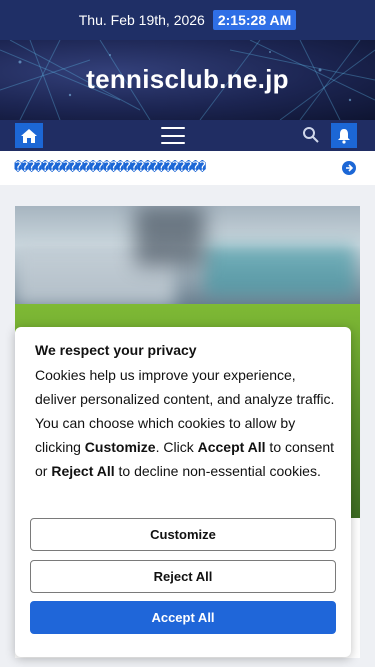 This screenshot has width=375, height=667. I want to click on site-title: tennisclub.ne.jp, so click(187, 79).